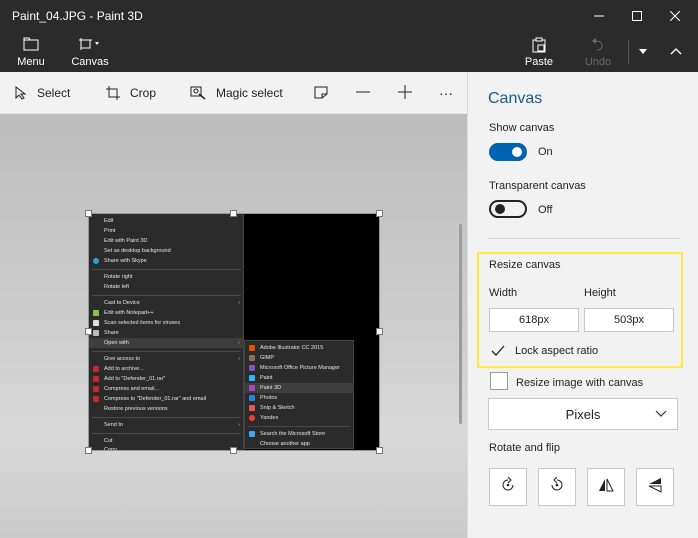 This screenshot has width=698, height=538. What do you see at coordinates (90, 45) in the screenshot?
I see `canvas-icon` at bounding box center [90, 45].